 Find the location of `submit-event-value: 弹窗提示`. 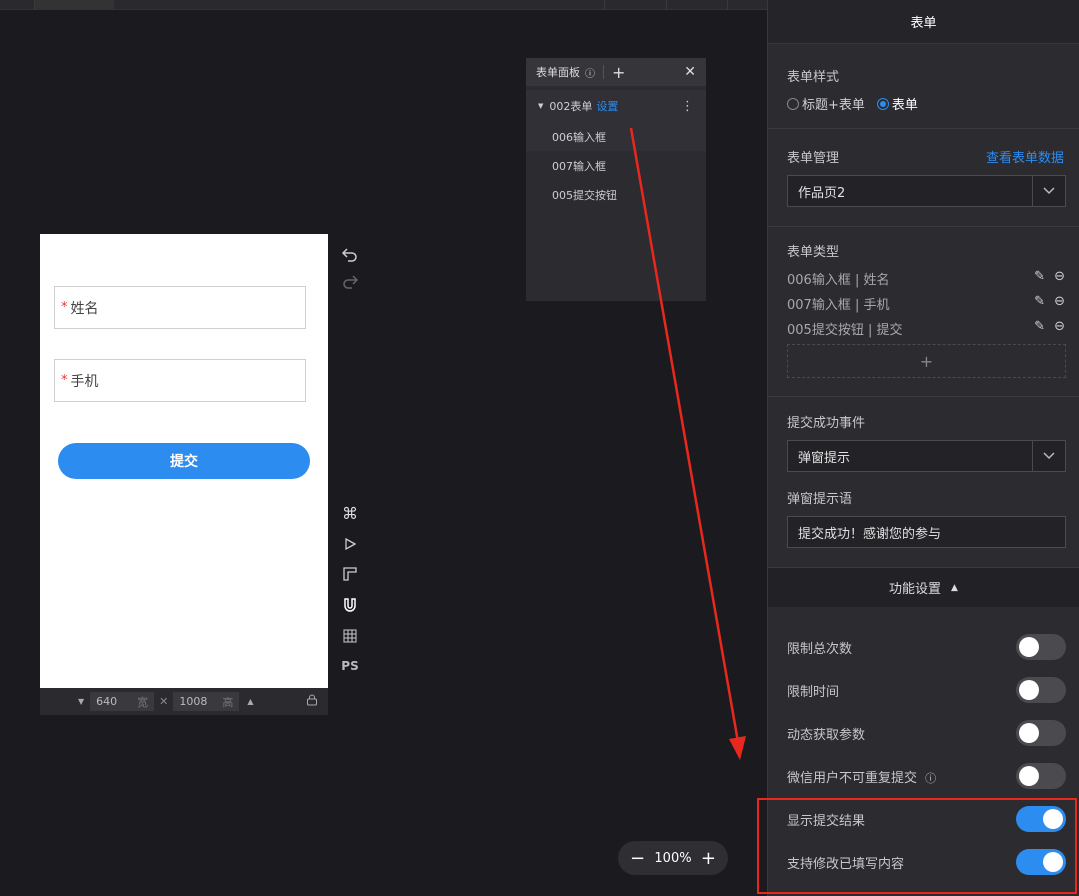

submit-event-value: 弹窗提示 is located at coordinates (824, 458).